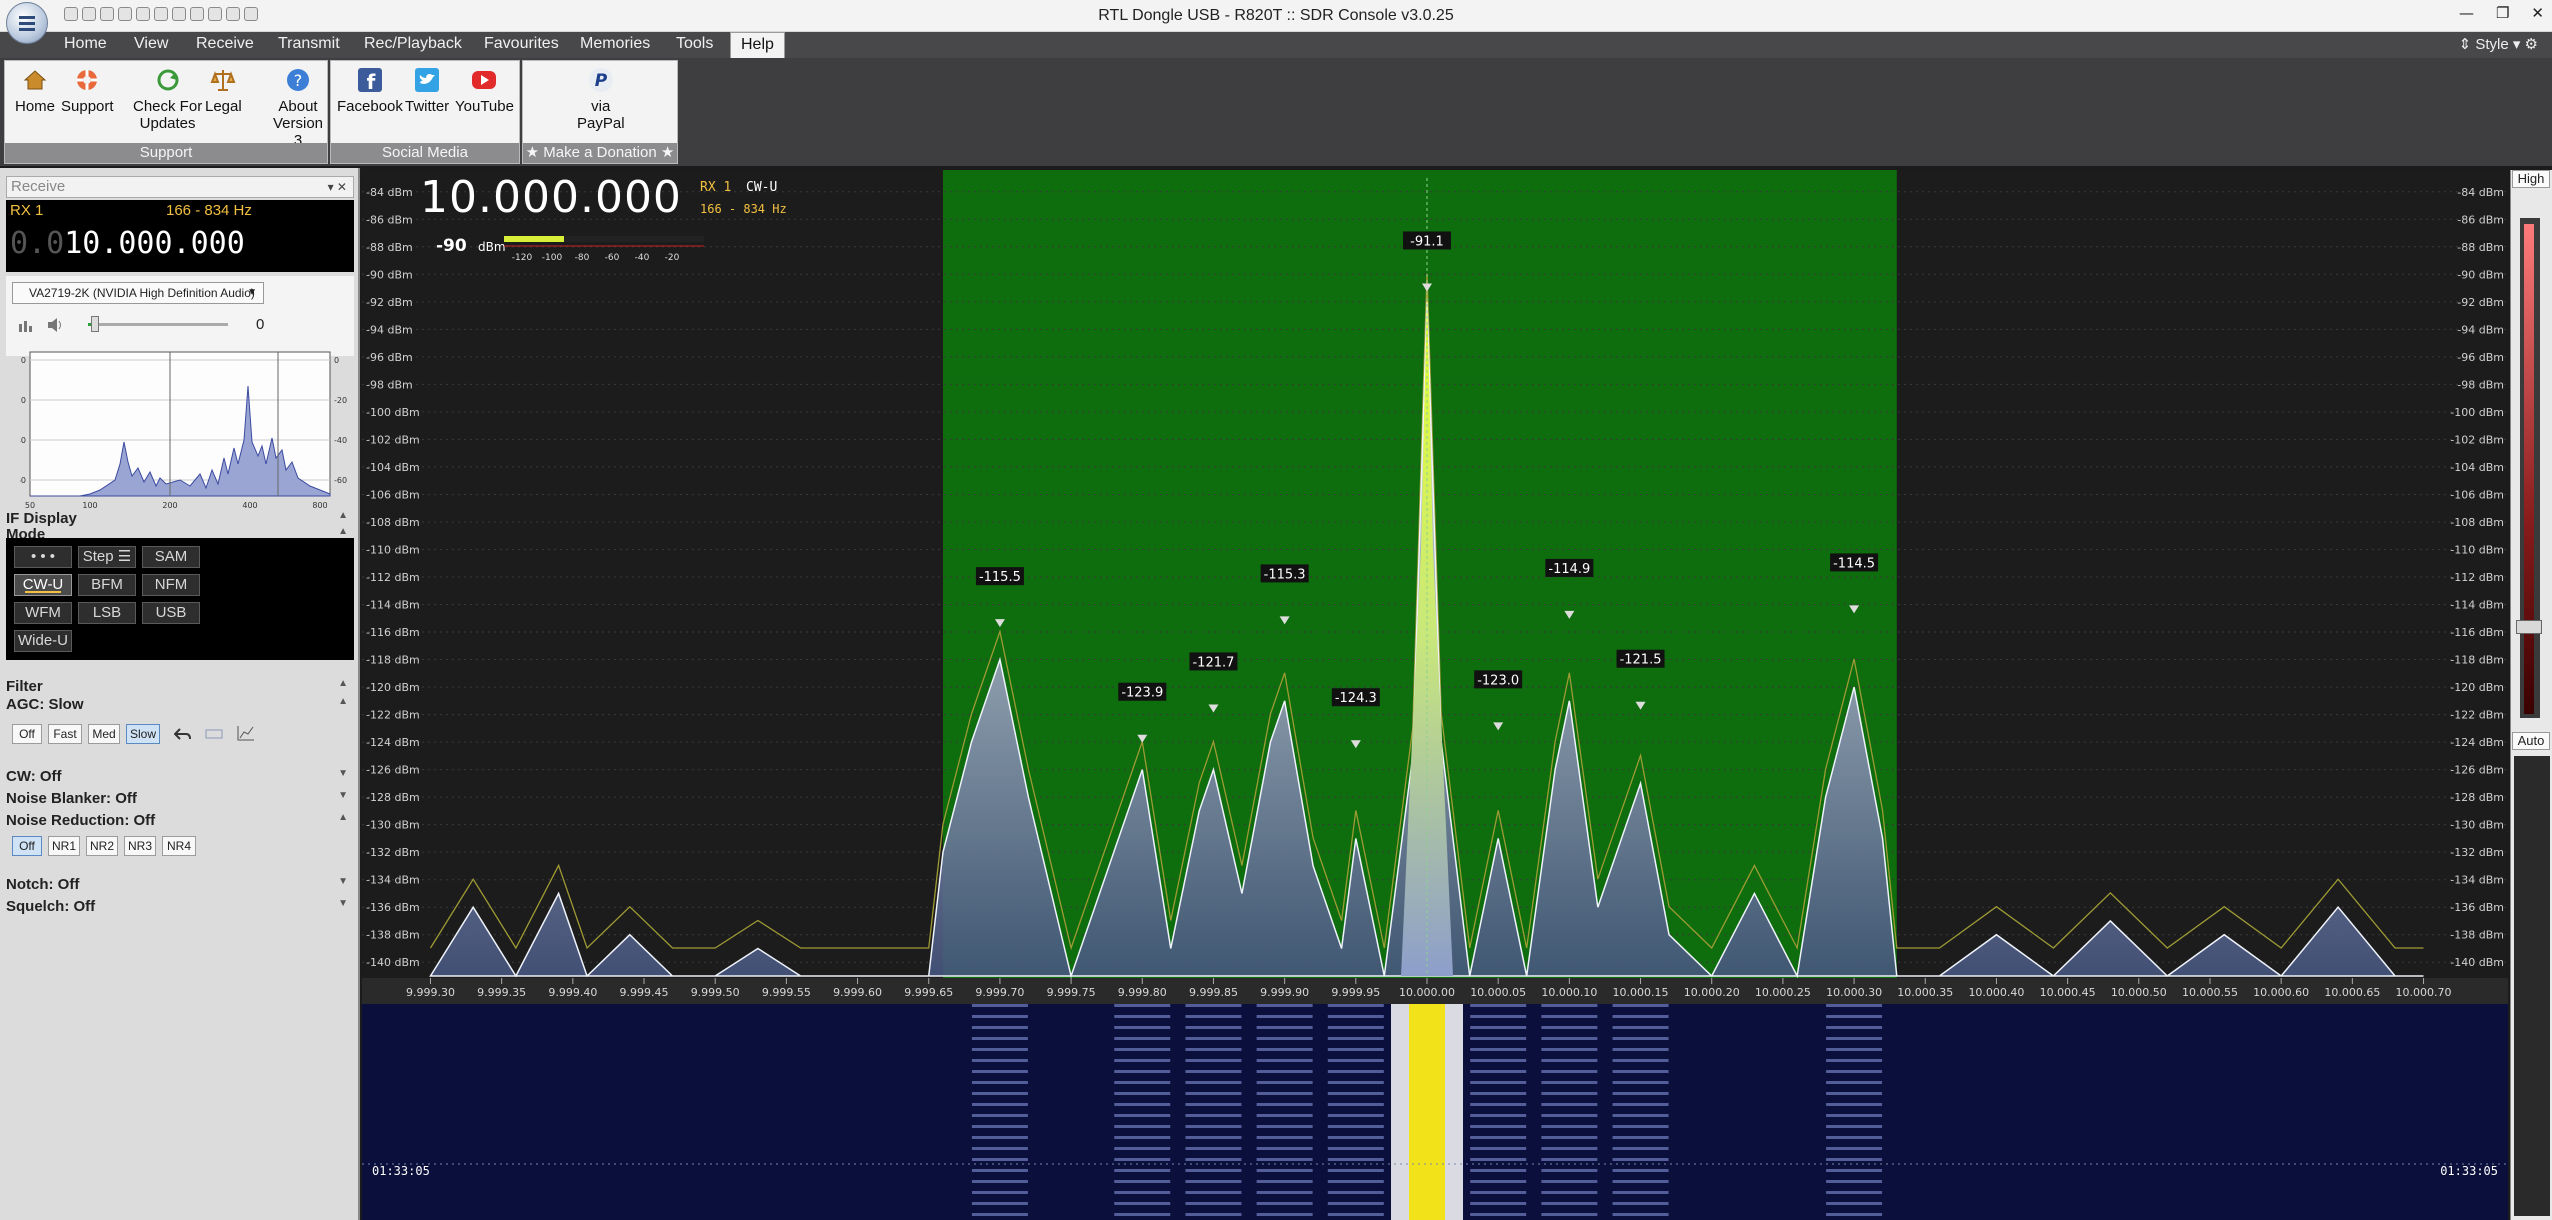 This screenshot has width=2552, height=1220. What do you see at coordinates (2531, 741) in the screenshot?
I see `auto-button: Auto` at bounding box center [2531, 741].